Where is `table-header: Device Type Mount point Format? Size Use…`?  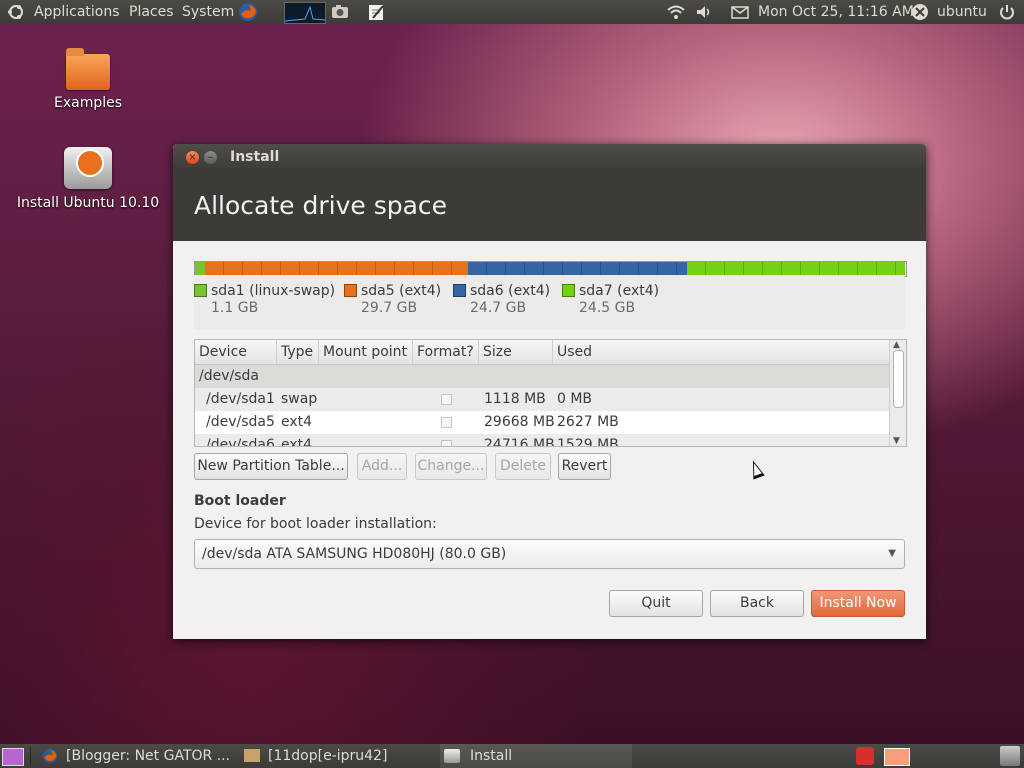 table-header: Device Type Mount point Format? Size Use… is located at coordinates (542, 352).